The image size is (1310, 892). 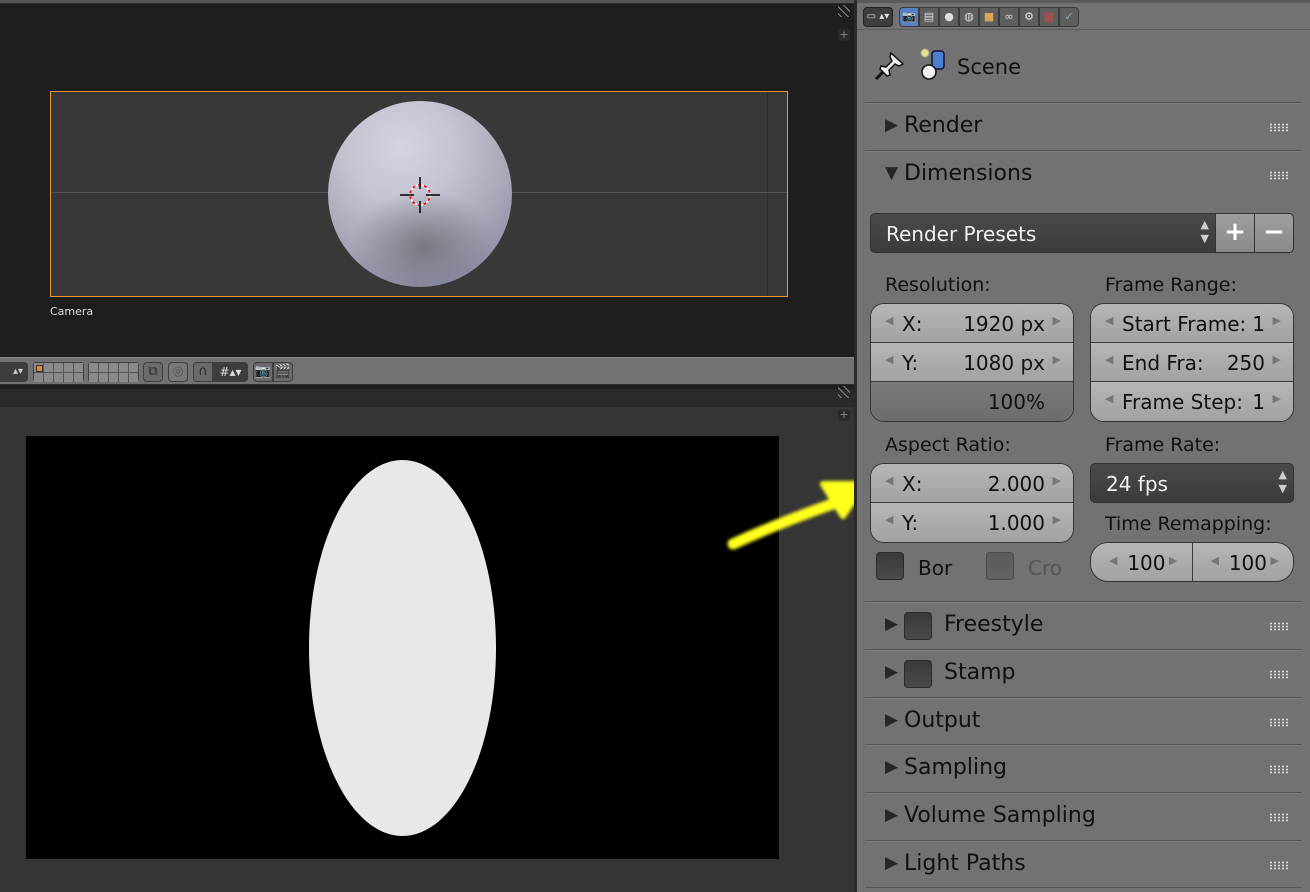 I want to click on panel-sampling-header: ▶ Sampling, so click(x=1083, y=767).